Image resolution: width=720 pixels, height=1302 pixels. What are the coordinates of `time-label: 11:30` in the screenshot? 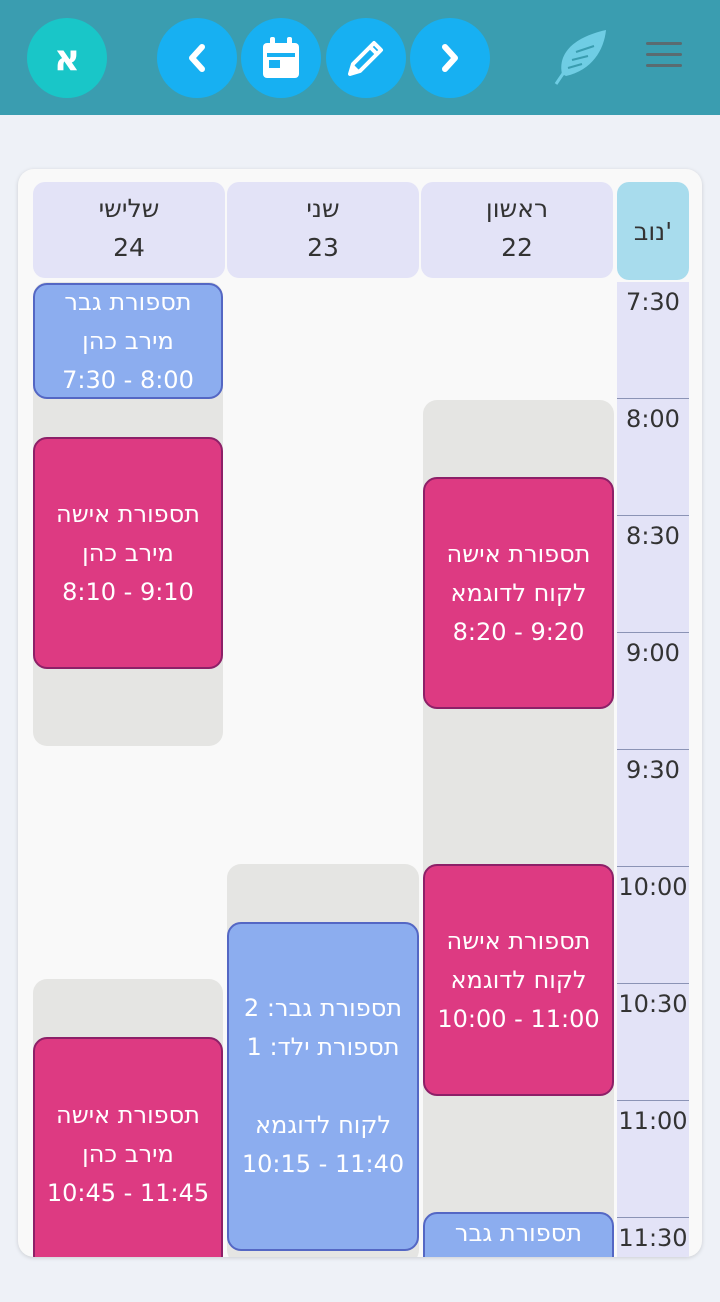 It's located at (653, 1237).